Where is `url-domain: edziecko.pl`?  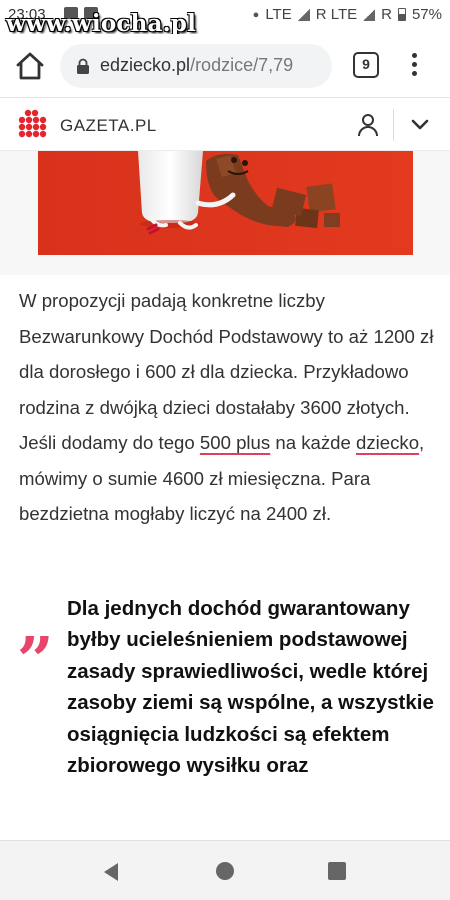
url-domain: edziecko.pl is located at coordinates (145, 65).